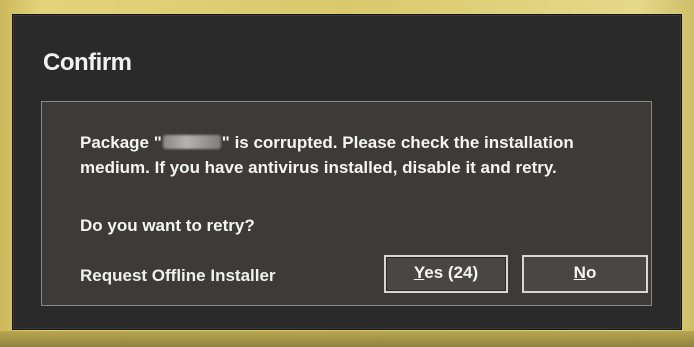  Describe the element at coordinates (178, 276) in the screenshot. I see `request-offline-installer-link: Request Offline Installer` at that location.